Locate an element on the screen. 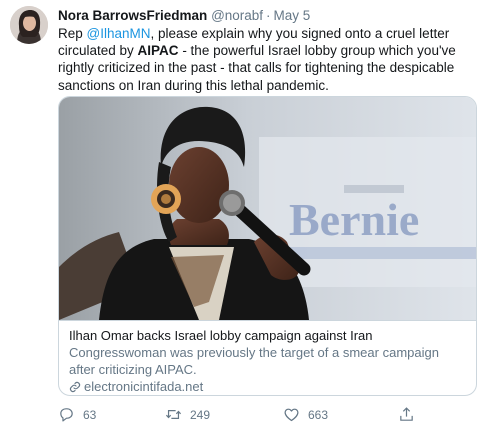 Image resolution: width=489 pixels, height=436 pixels. tweet-date: May 5 is located at coordinates (292, 15).